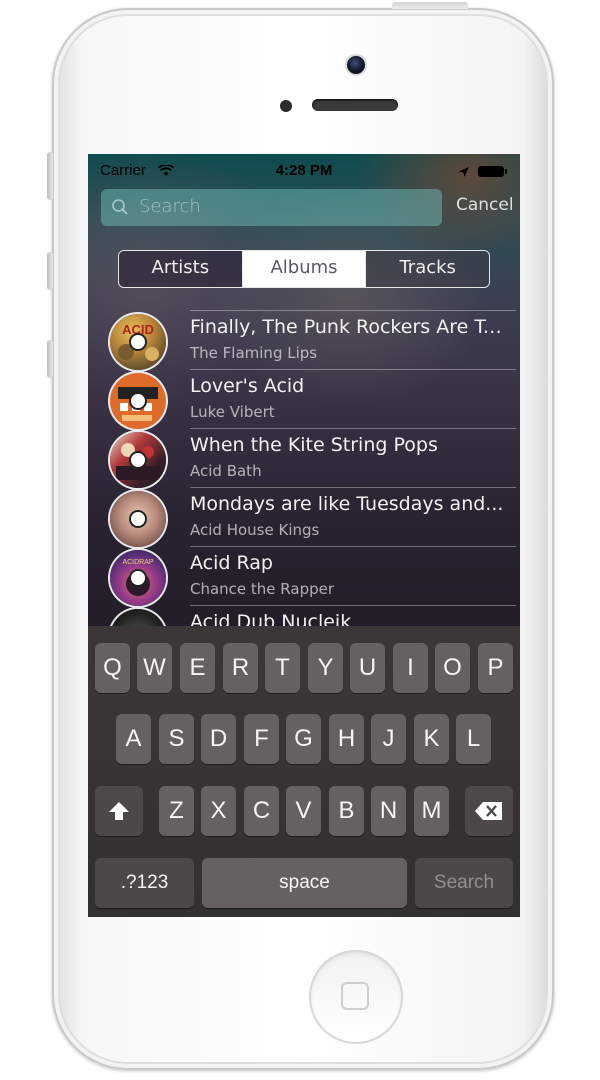 The width and height of the screenshot is (600, 1080). Describe the element at coordinates (473, 739) in the screenshot. I see `key-l: L` at that location.